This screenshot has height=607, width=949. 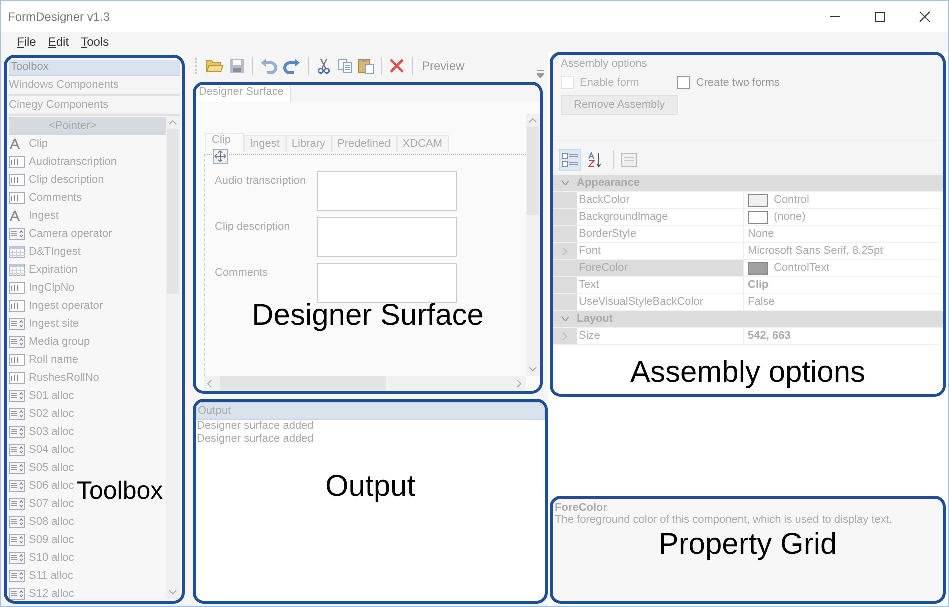 What do you see at coordinates (582, 508) in the screenshot?
I see `description-title: ForeColor` at bounding box center [582, 508].